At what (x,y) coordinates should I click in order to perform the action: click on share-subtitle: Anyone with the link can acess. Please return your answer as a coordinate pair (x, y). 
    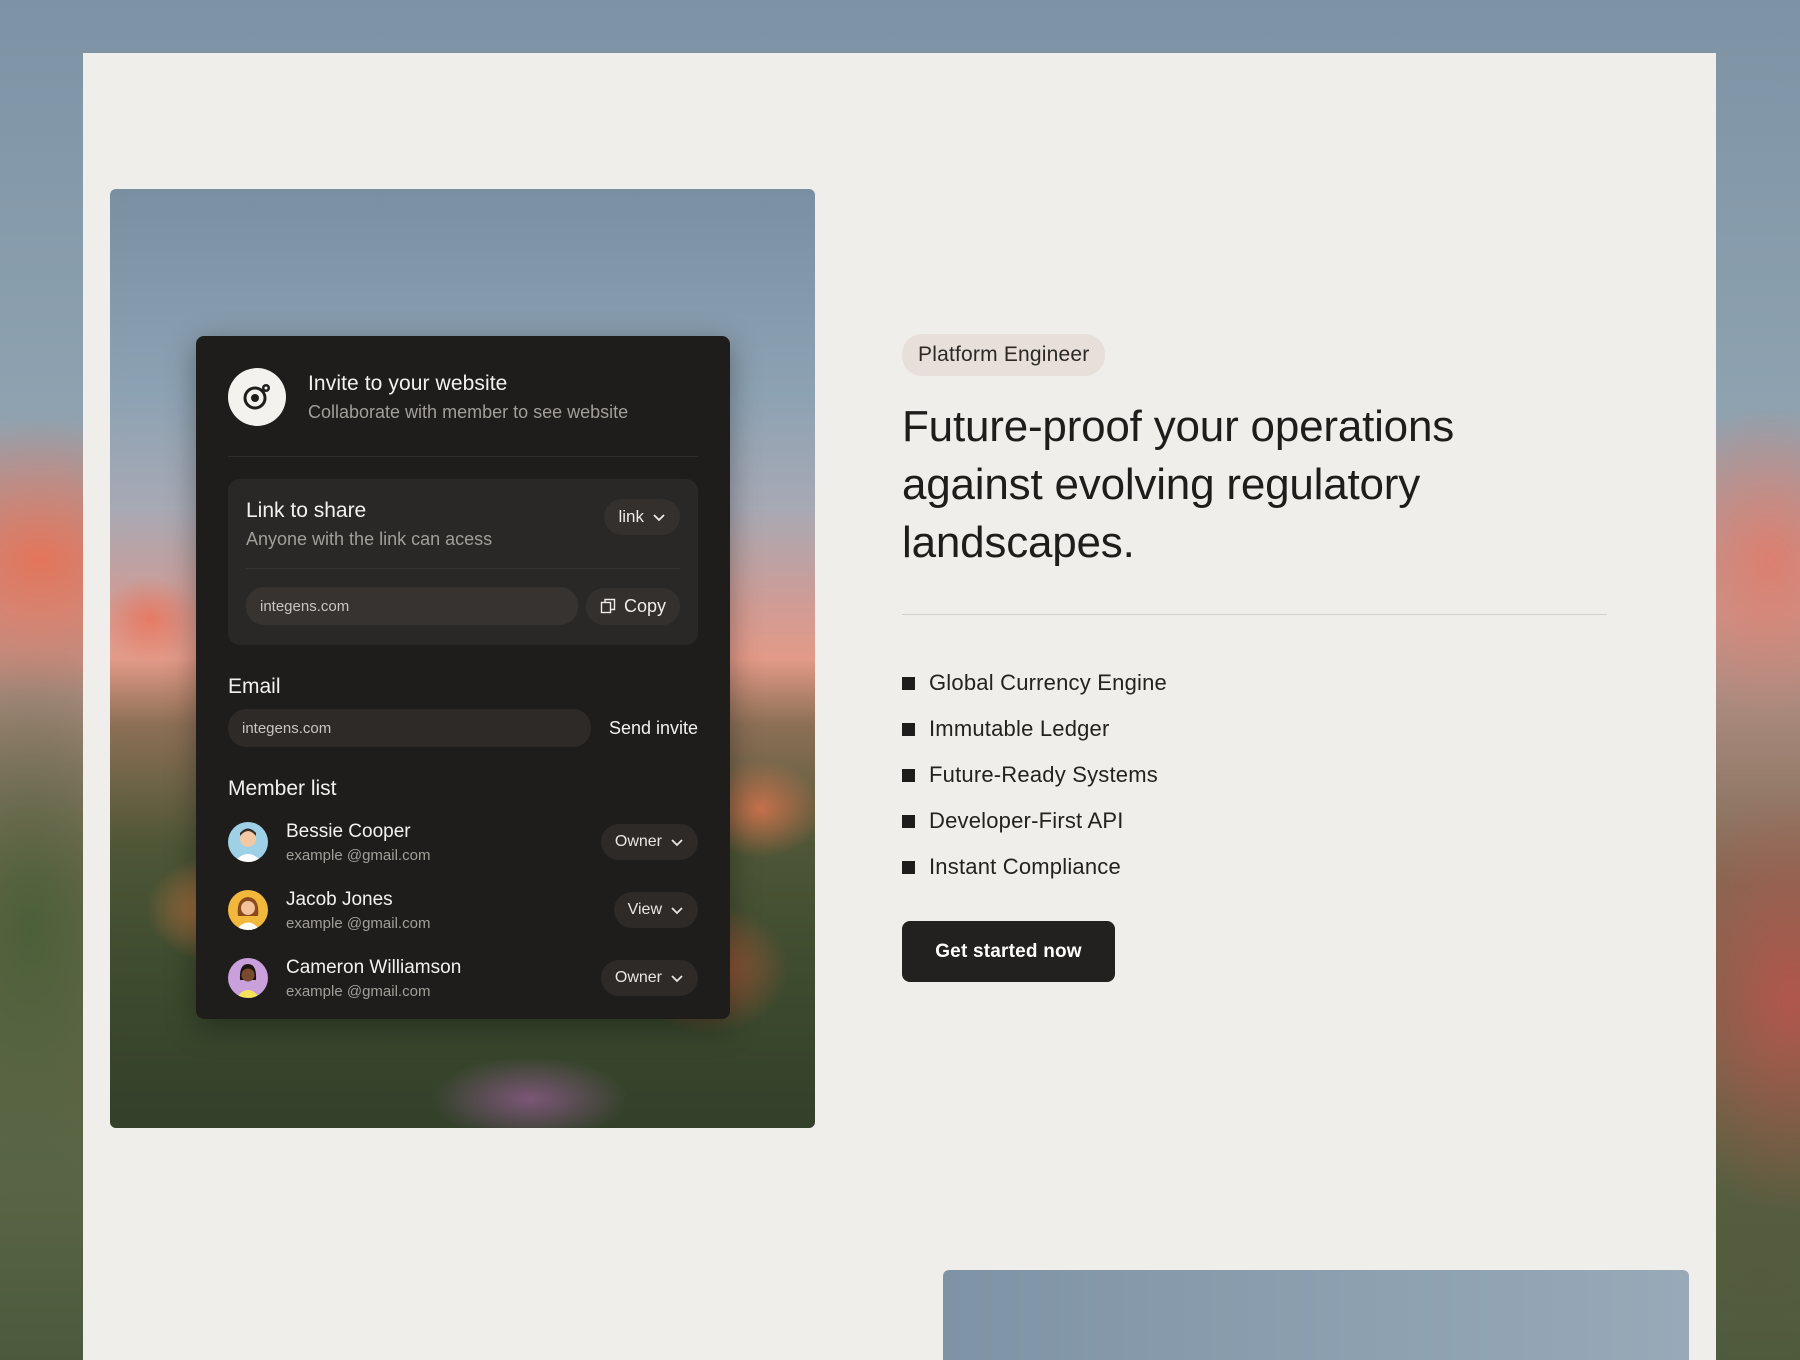
    Looking at the image, I should click on (369, 539).